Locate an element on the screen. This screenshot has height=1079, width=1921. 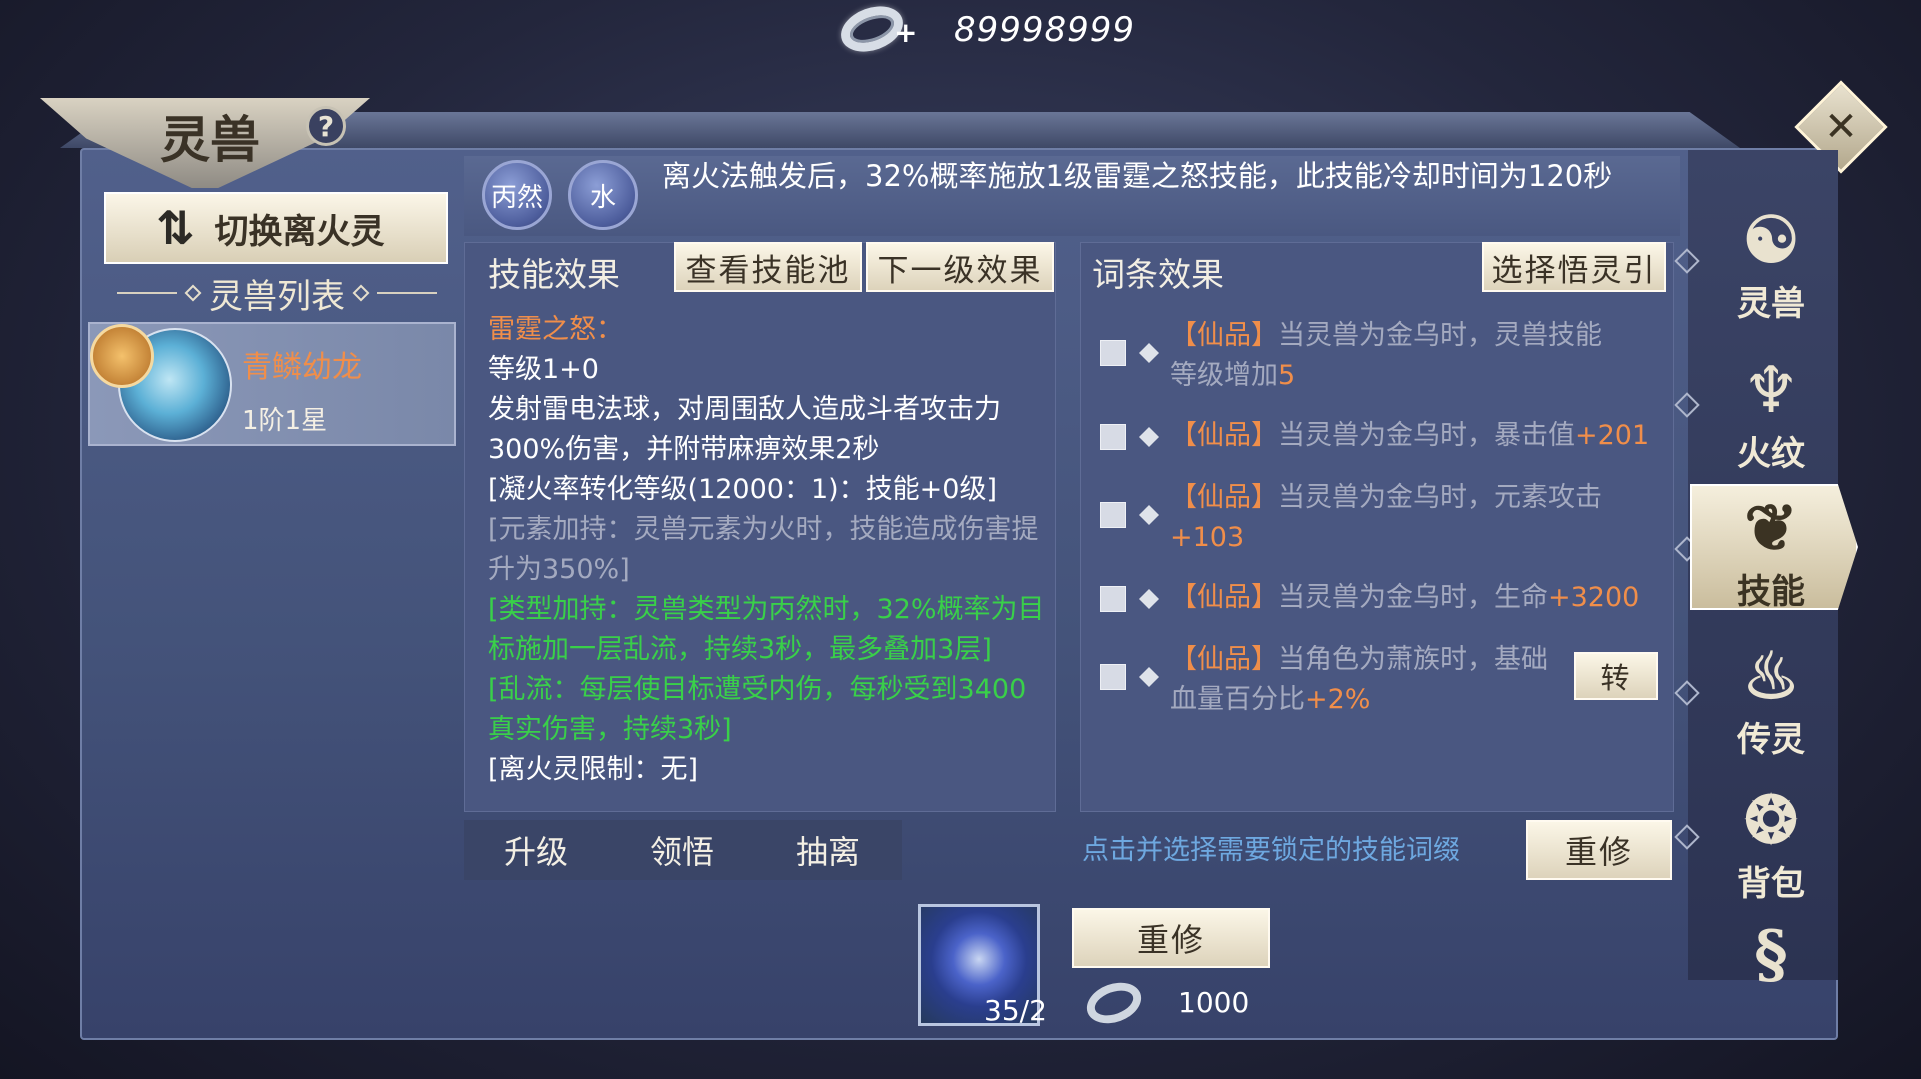
nav-label: 技能 is located at coordinates (1771, 592).